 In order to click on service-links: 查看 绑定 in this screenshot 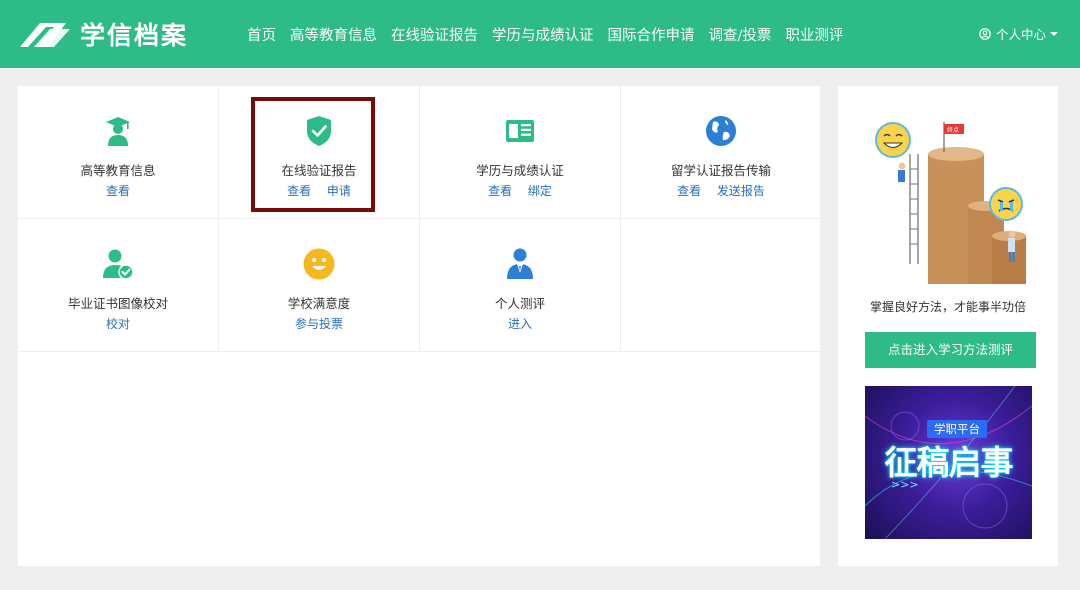, I will do `click(520, 190)`.